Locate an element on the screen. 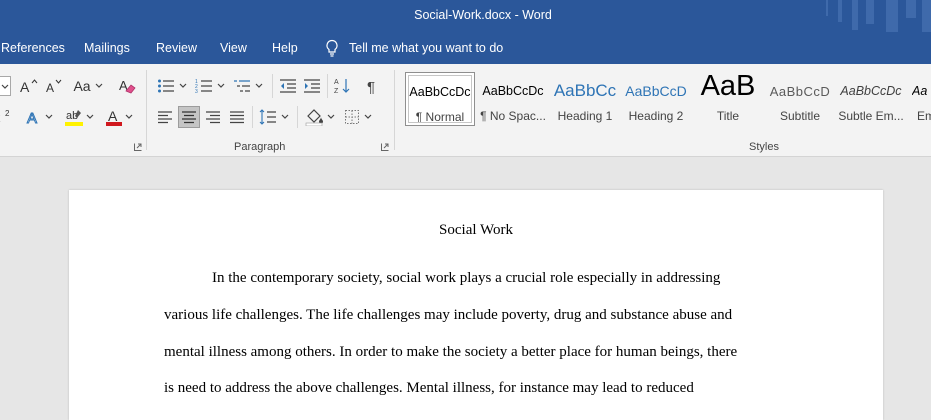 The image size is (931, 420). sort-icon: A Z is located at coordinates (342, 87).